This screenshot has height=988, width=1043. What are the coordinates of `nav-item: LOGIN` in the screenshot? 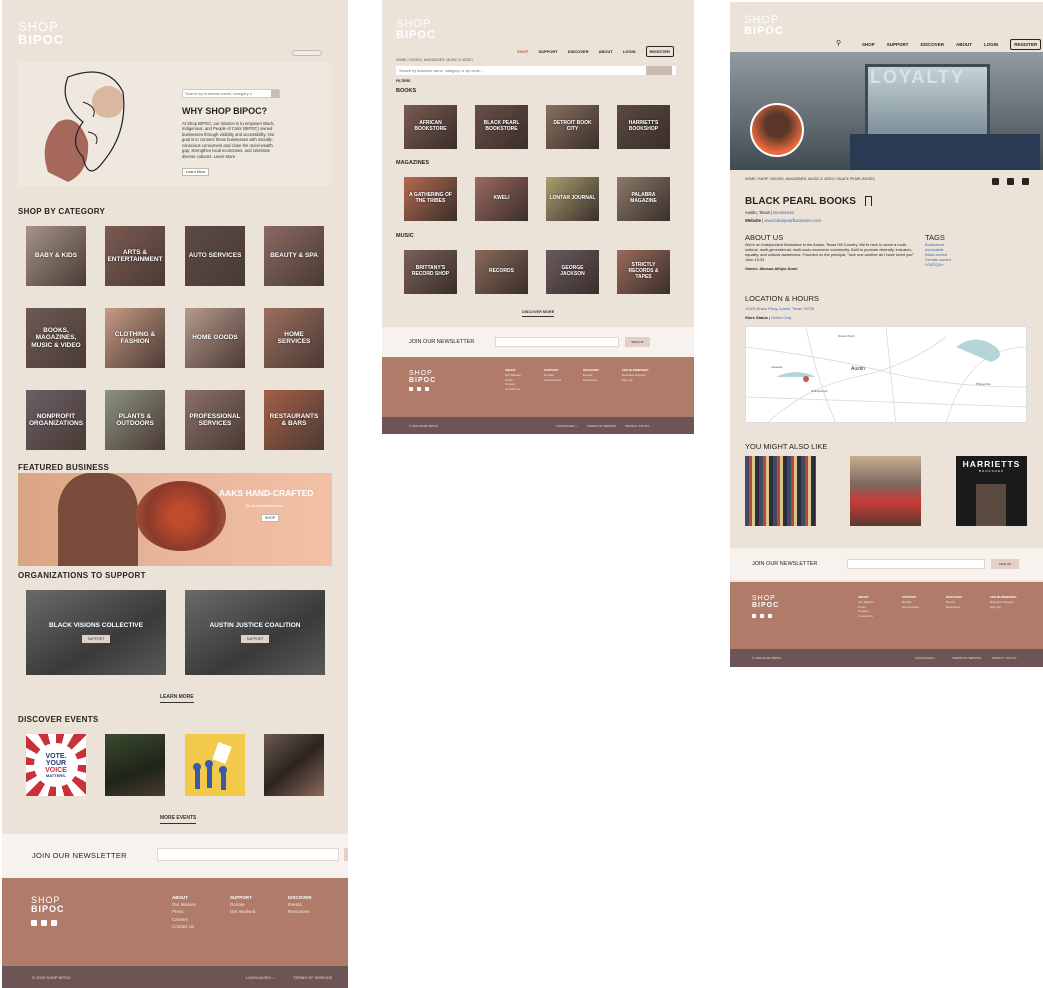 It's located at (991, 44).